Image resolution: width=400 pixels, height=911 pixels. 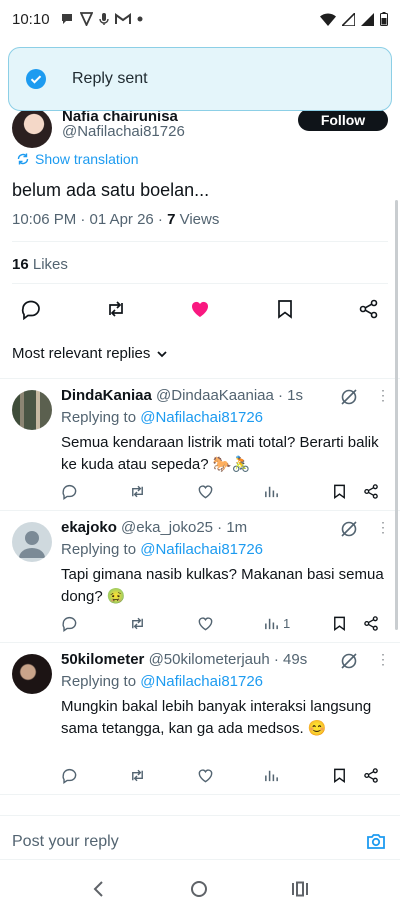 What do you see at coordinates (110, 78) in the screenshot?
I see `toast-message: Reply sent` at bounding box center [110, 78].